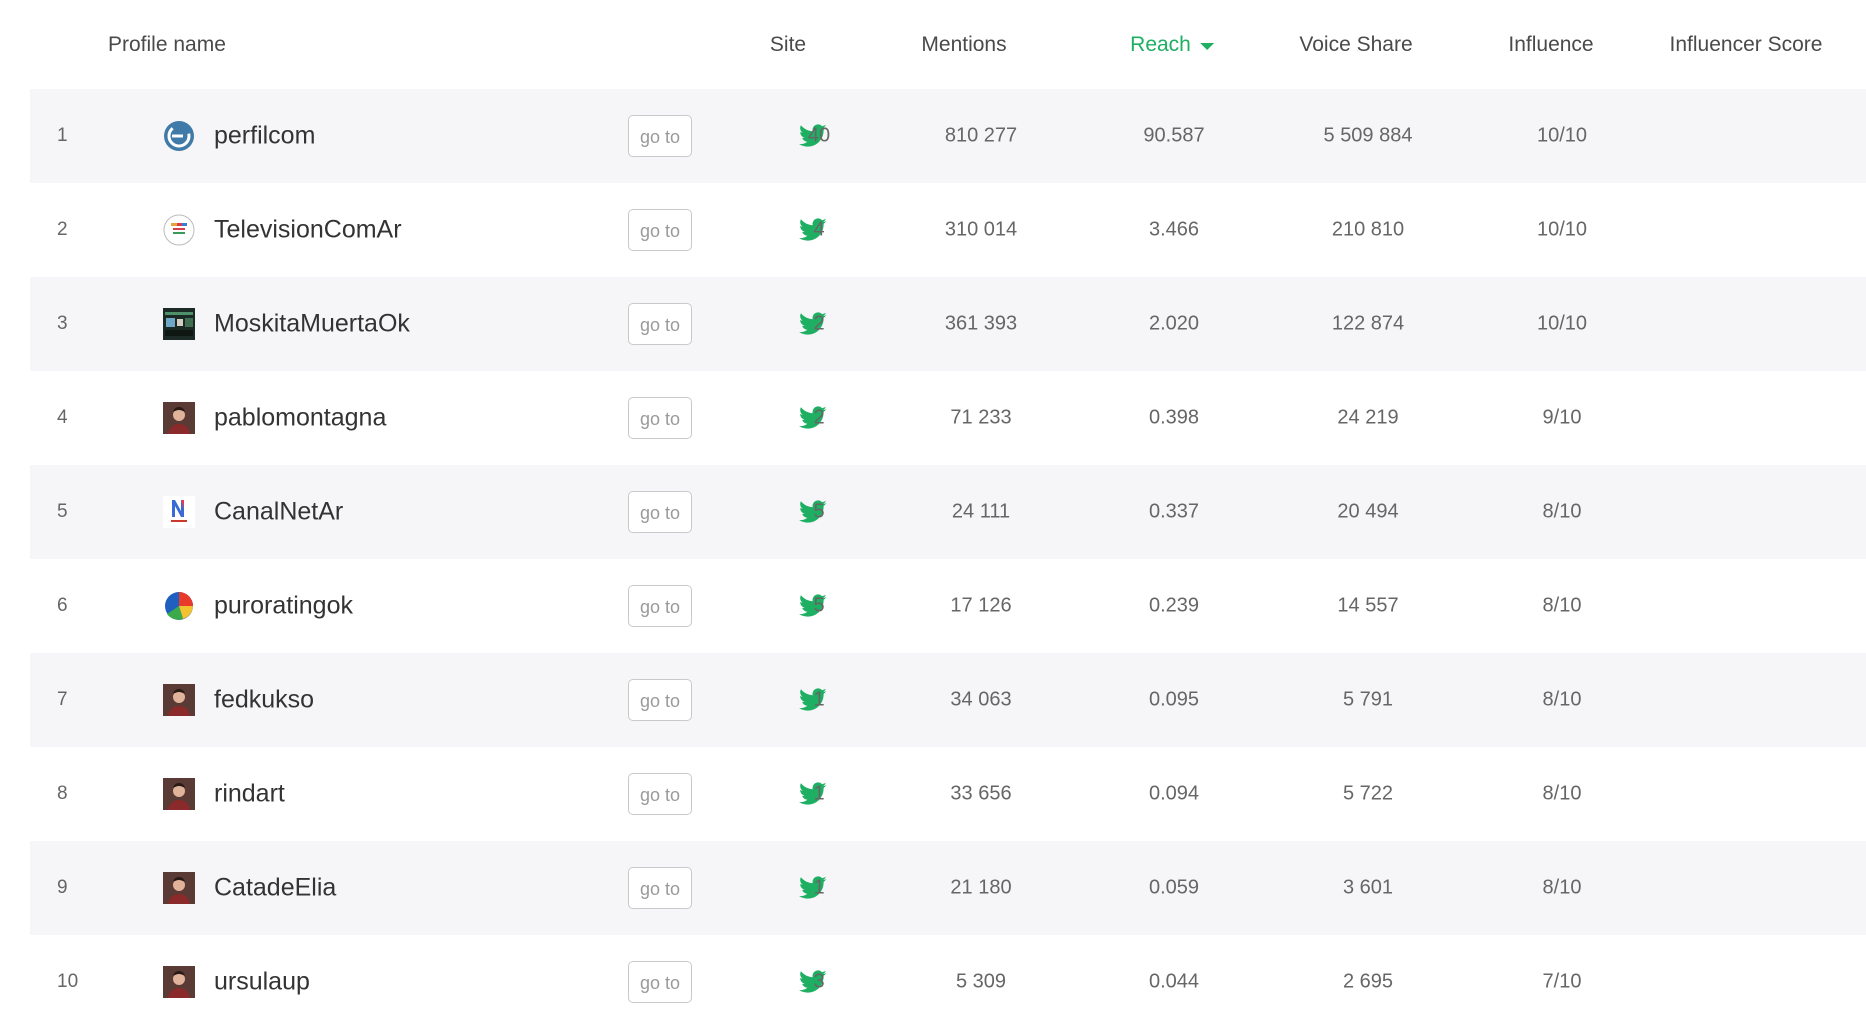  Describe the element at coordinates (1174, 699) in the screenshot. I see `voice-share-cell: 0.095` at that location.